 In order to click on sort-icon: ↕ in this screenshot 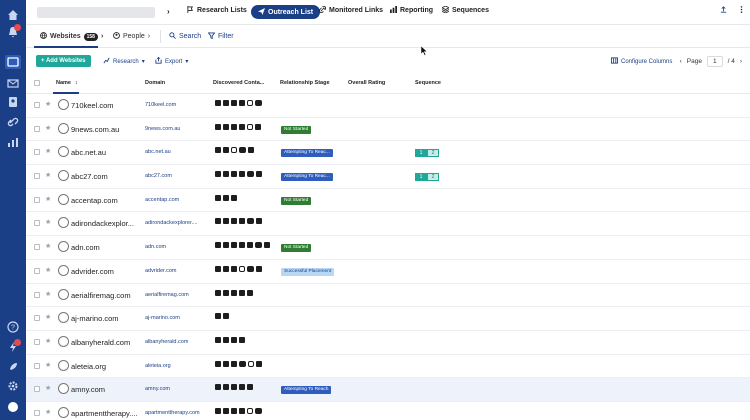, I will do `click(76, 83)`.